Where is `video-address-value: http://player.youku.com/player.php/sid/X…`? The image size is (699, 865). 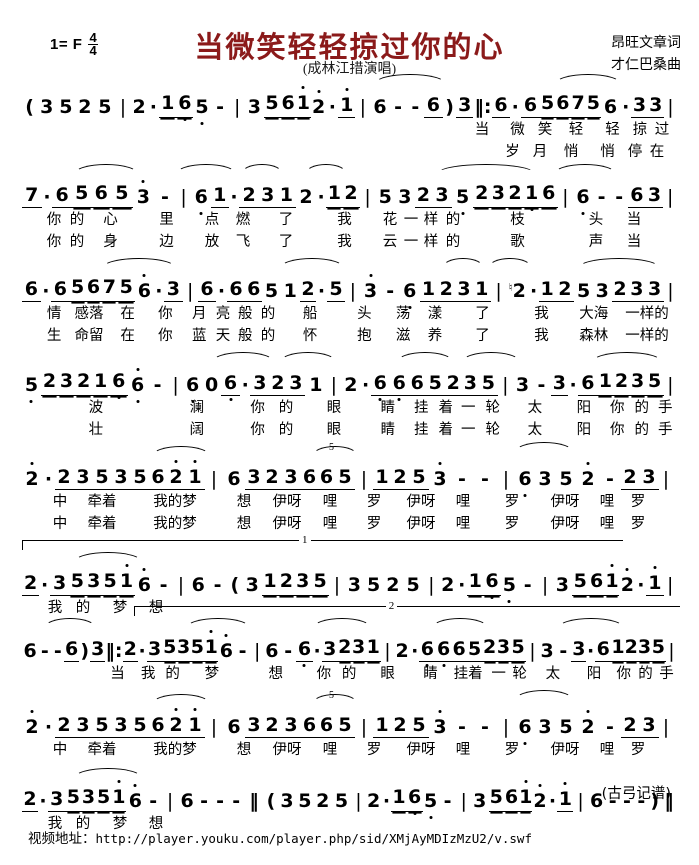
video-address-value: http://player.youku.com/player.php/sid/X… is located at coordinates (314, 838).